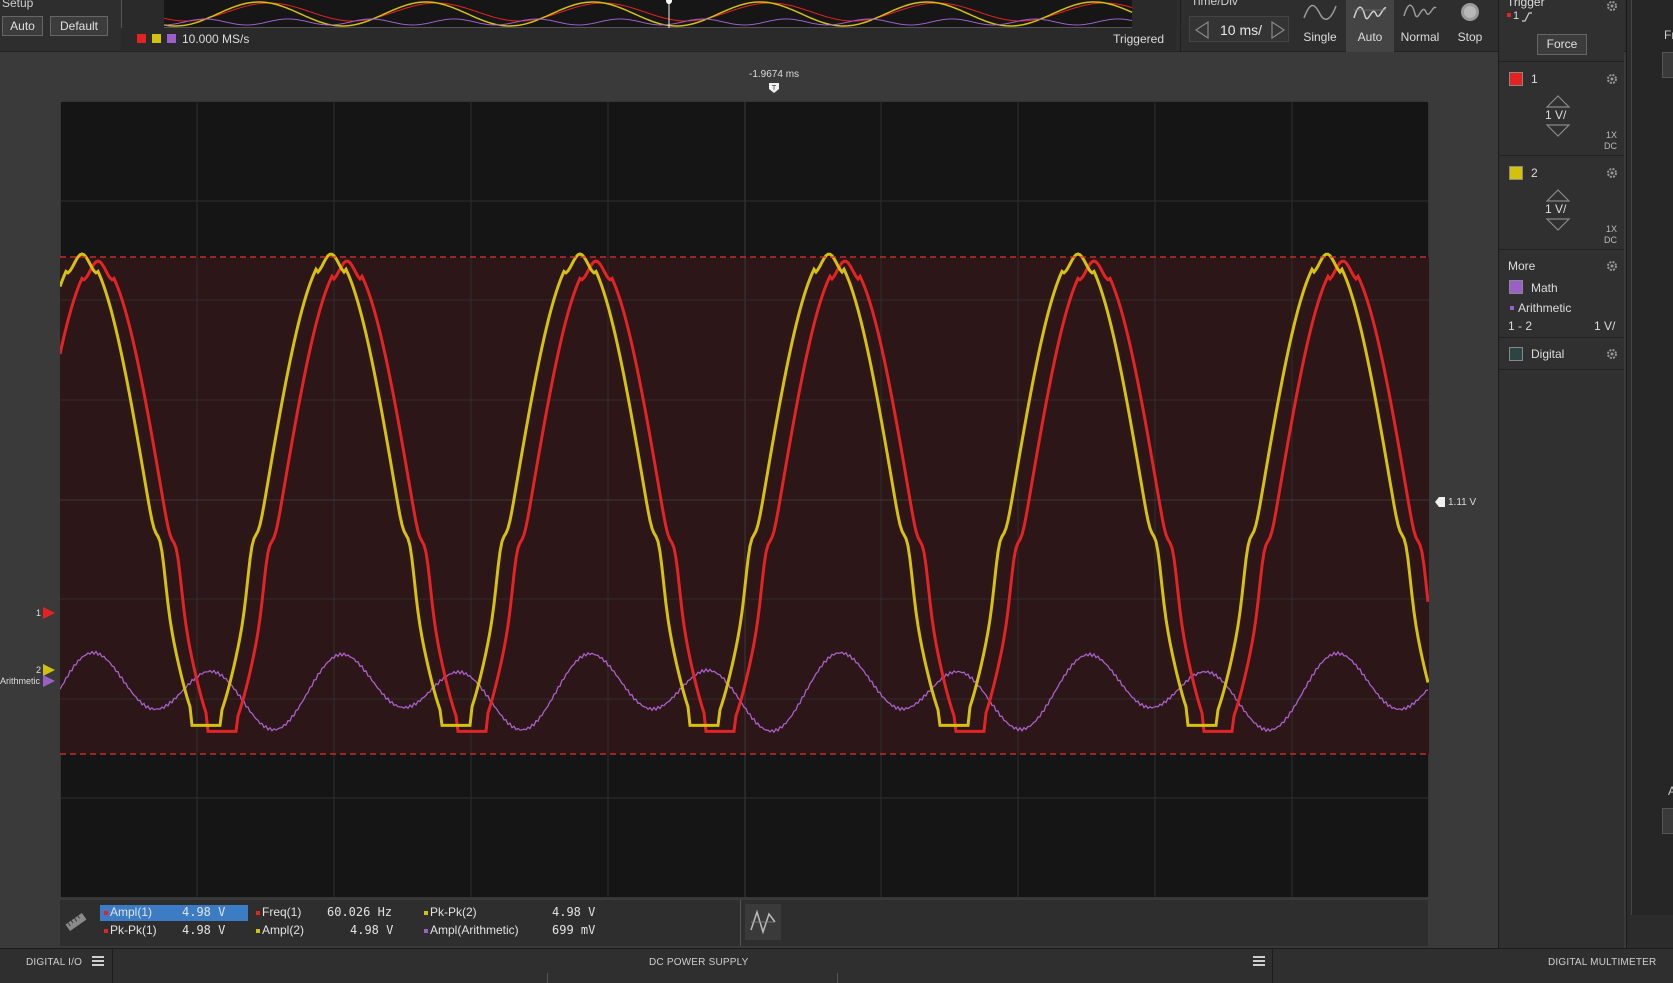 Image resolution: width=1673 pixels, height=983 pixels. I want to click on fft-button, so click(763, 922).